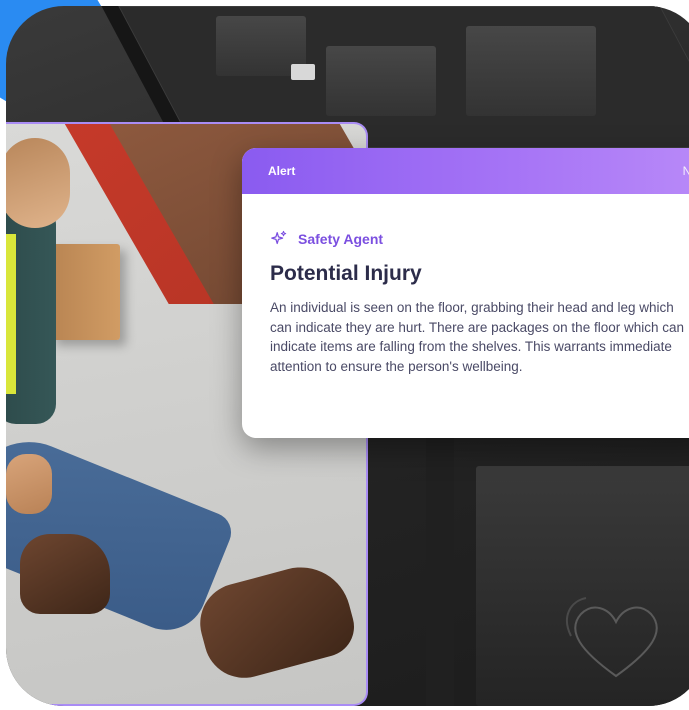  Describe the element at coordinates (465, 171) in the screenshot. I see `alert-header: Alert No` at that location.